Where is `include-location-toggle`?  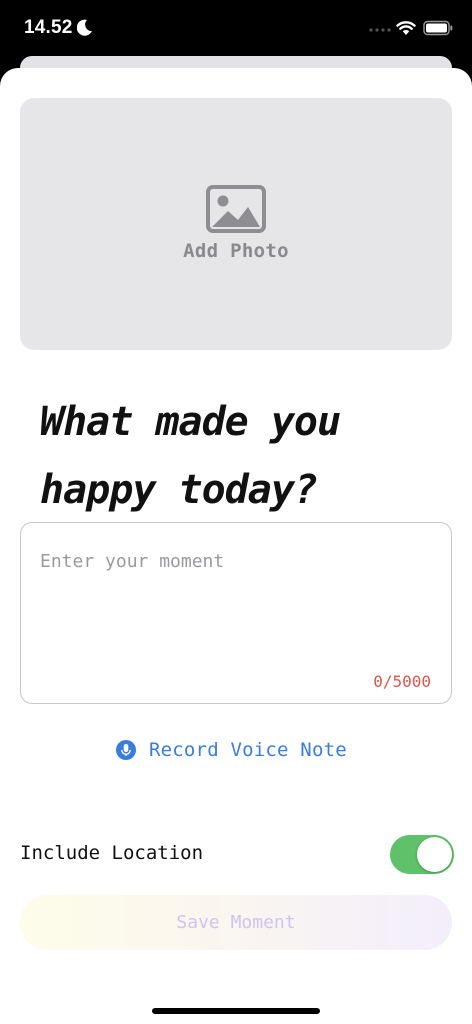 include-location-toggle is located at coordinates (422, 854).